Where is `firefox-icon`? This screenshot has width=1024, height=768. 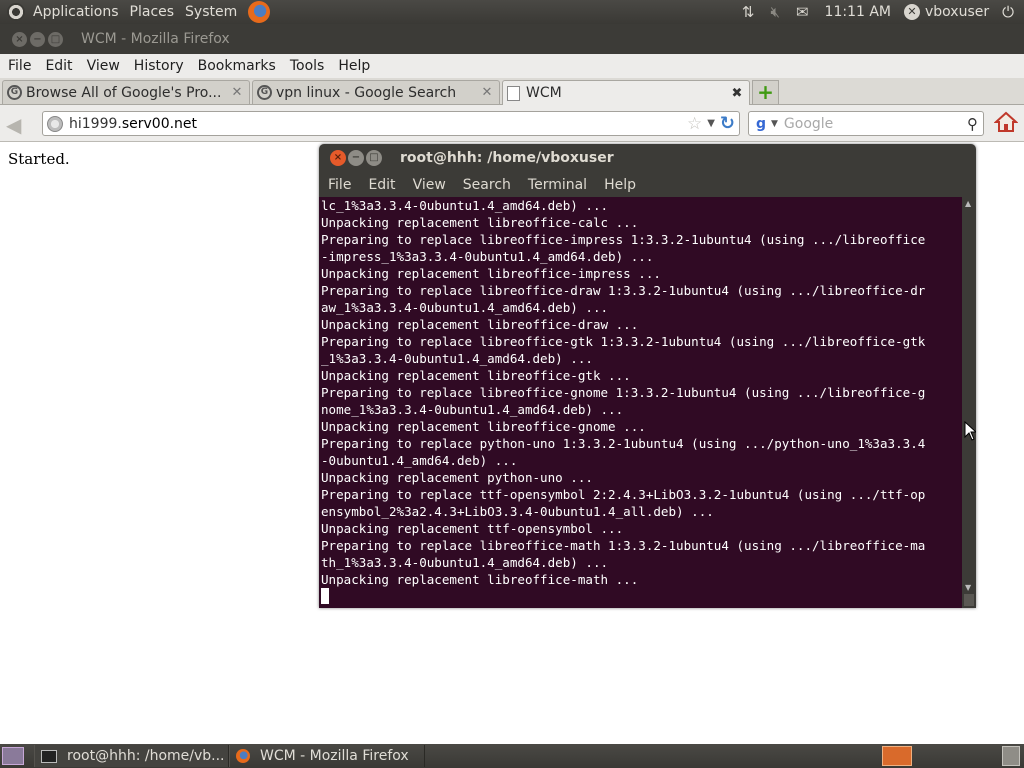 firefox-icon is located at coordinates (243, 756).